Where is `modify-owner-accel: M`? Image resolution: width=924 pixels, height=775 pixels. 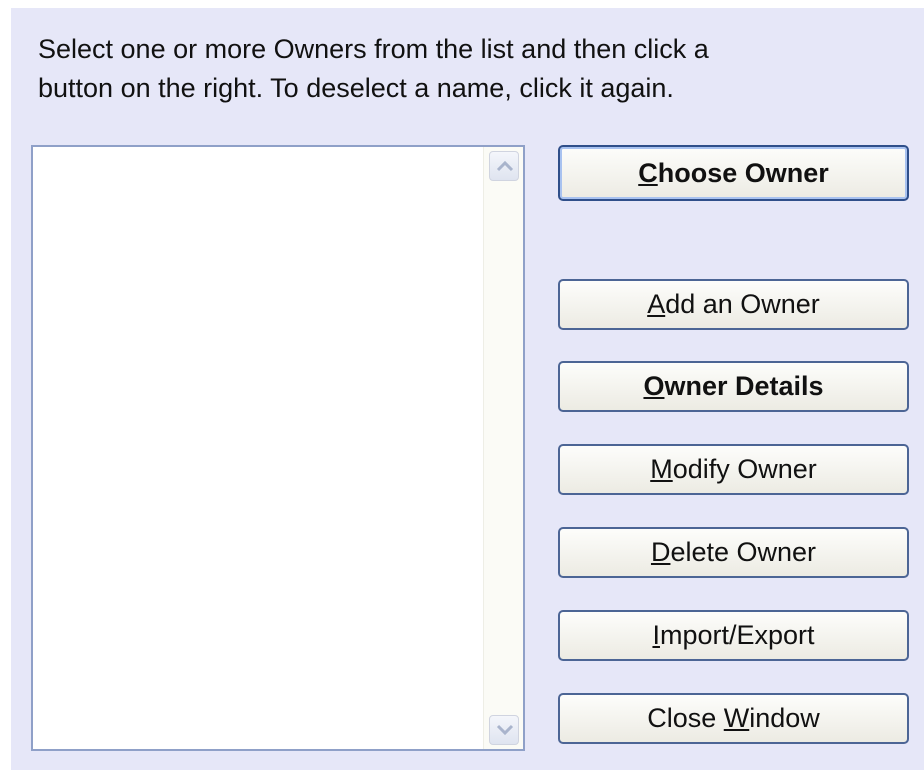
modify-owner-accel: M is located at coordinates (661, 469).